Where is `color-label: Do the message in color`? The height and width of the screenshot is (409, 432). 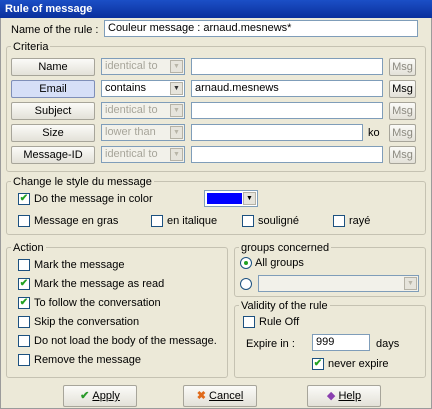
color-label: Do the message in color is located at coordinates (93, 199).